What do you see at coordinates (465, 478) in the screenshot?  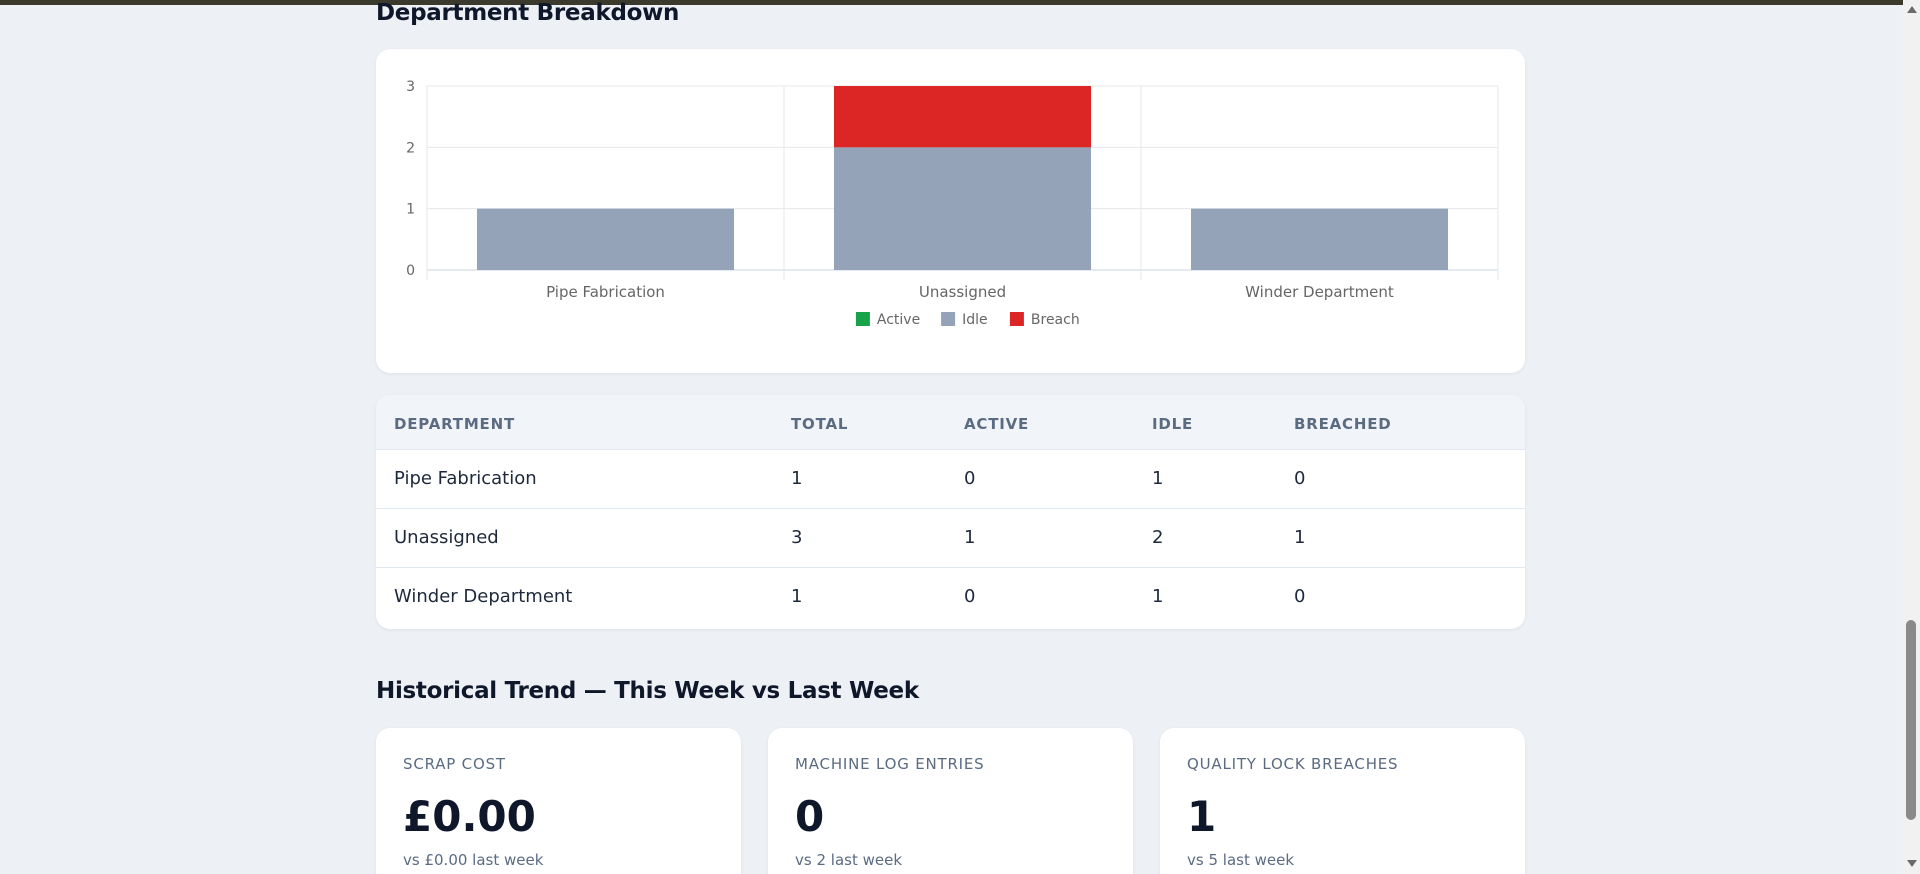 I see `cell-department: Pipe Fabrication` at bounding box center [465, 478].